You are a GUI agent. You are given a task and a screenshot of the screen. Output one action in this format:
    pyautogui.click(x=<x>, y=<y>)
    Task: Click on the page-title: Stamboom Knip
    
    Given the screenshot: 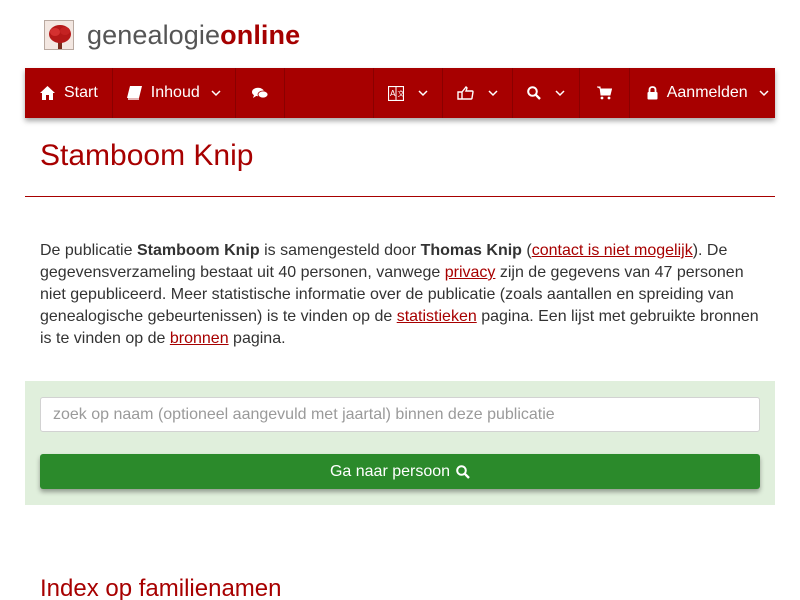 What is the action you would take?
    pyautogui.click(x=147, y=155)
    